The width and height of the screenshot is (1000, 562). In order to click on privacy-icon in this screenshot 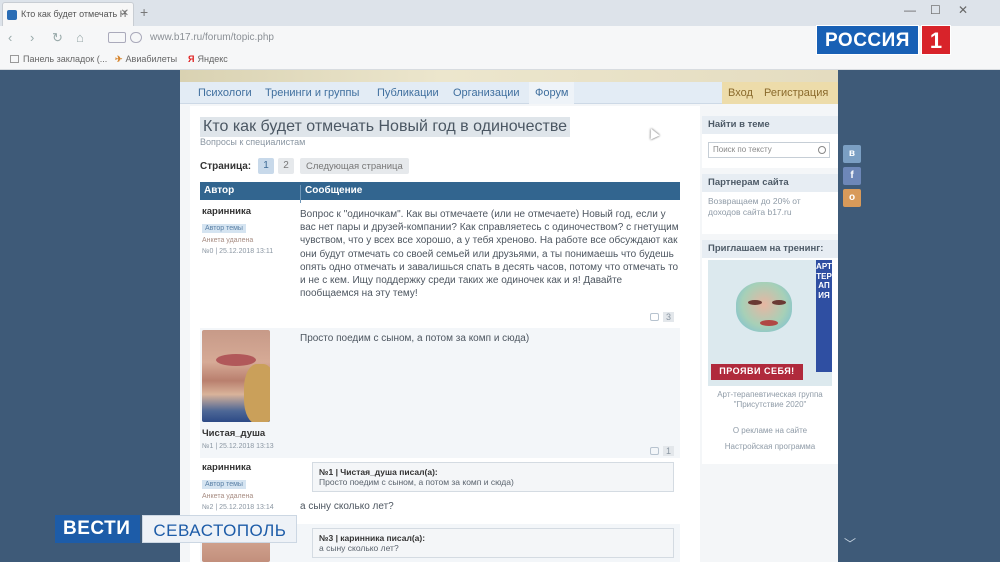, I will do `click(136, 37)`.